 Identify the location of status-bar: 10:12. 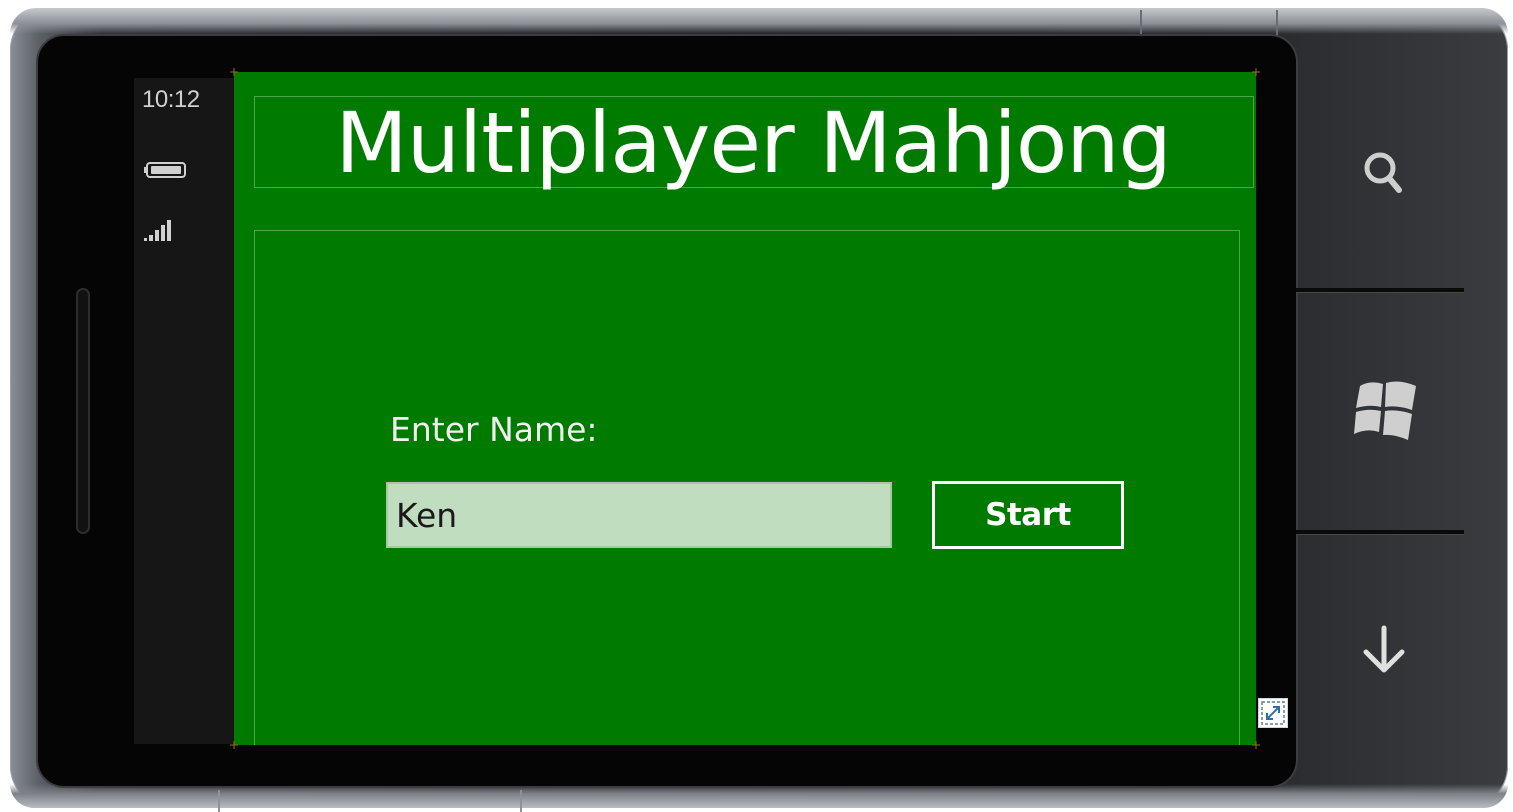
(184, 411).